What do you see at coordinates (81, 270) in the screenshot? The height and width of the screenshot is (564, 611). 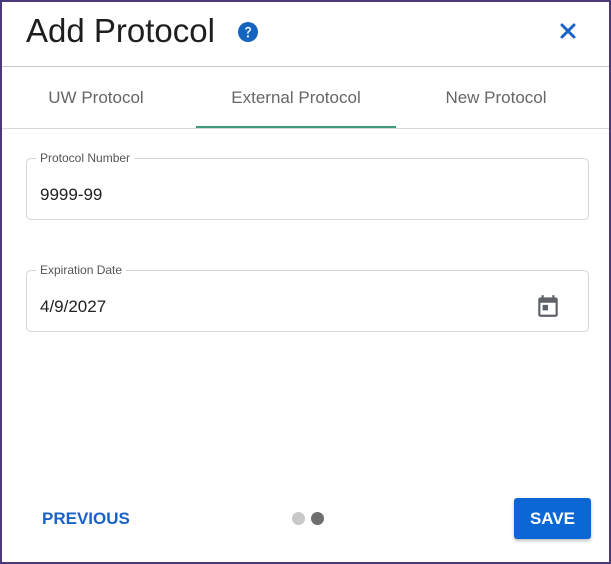 I see `expiration-date-label: Expiration Date` at bounding box center [81, 270].